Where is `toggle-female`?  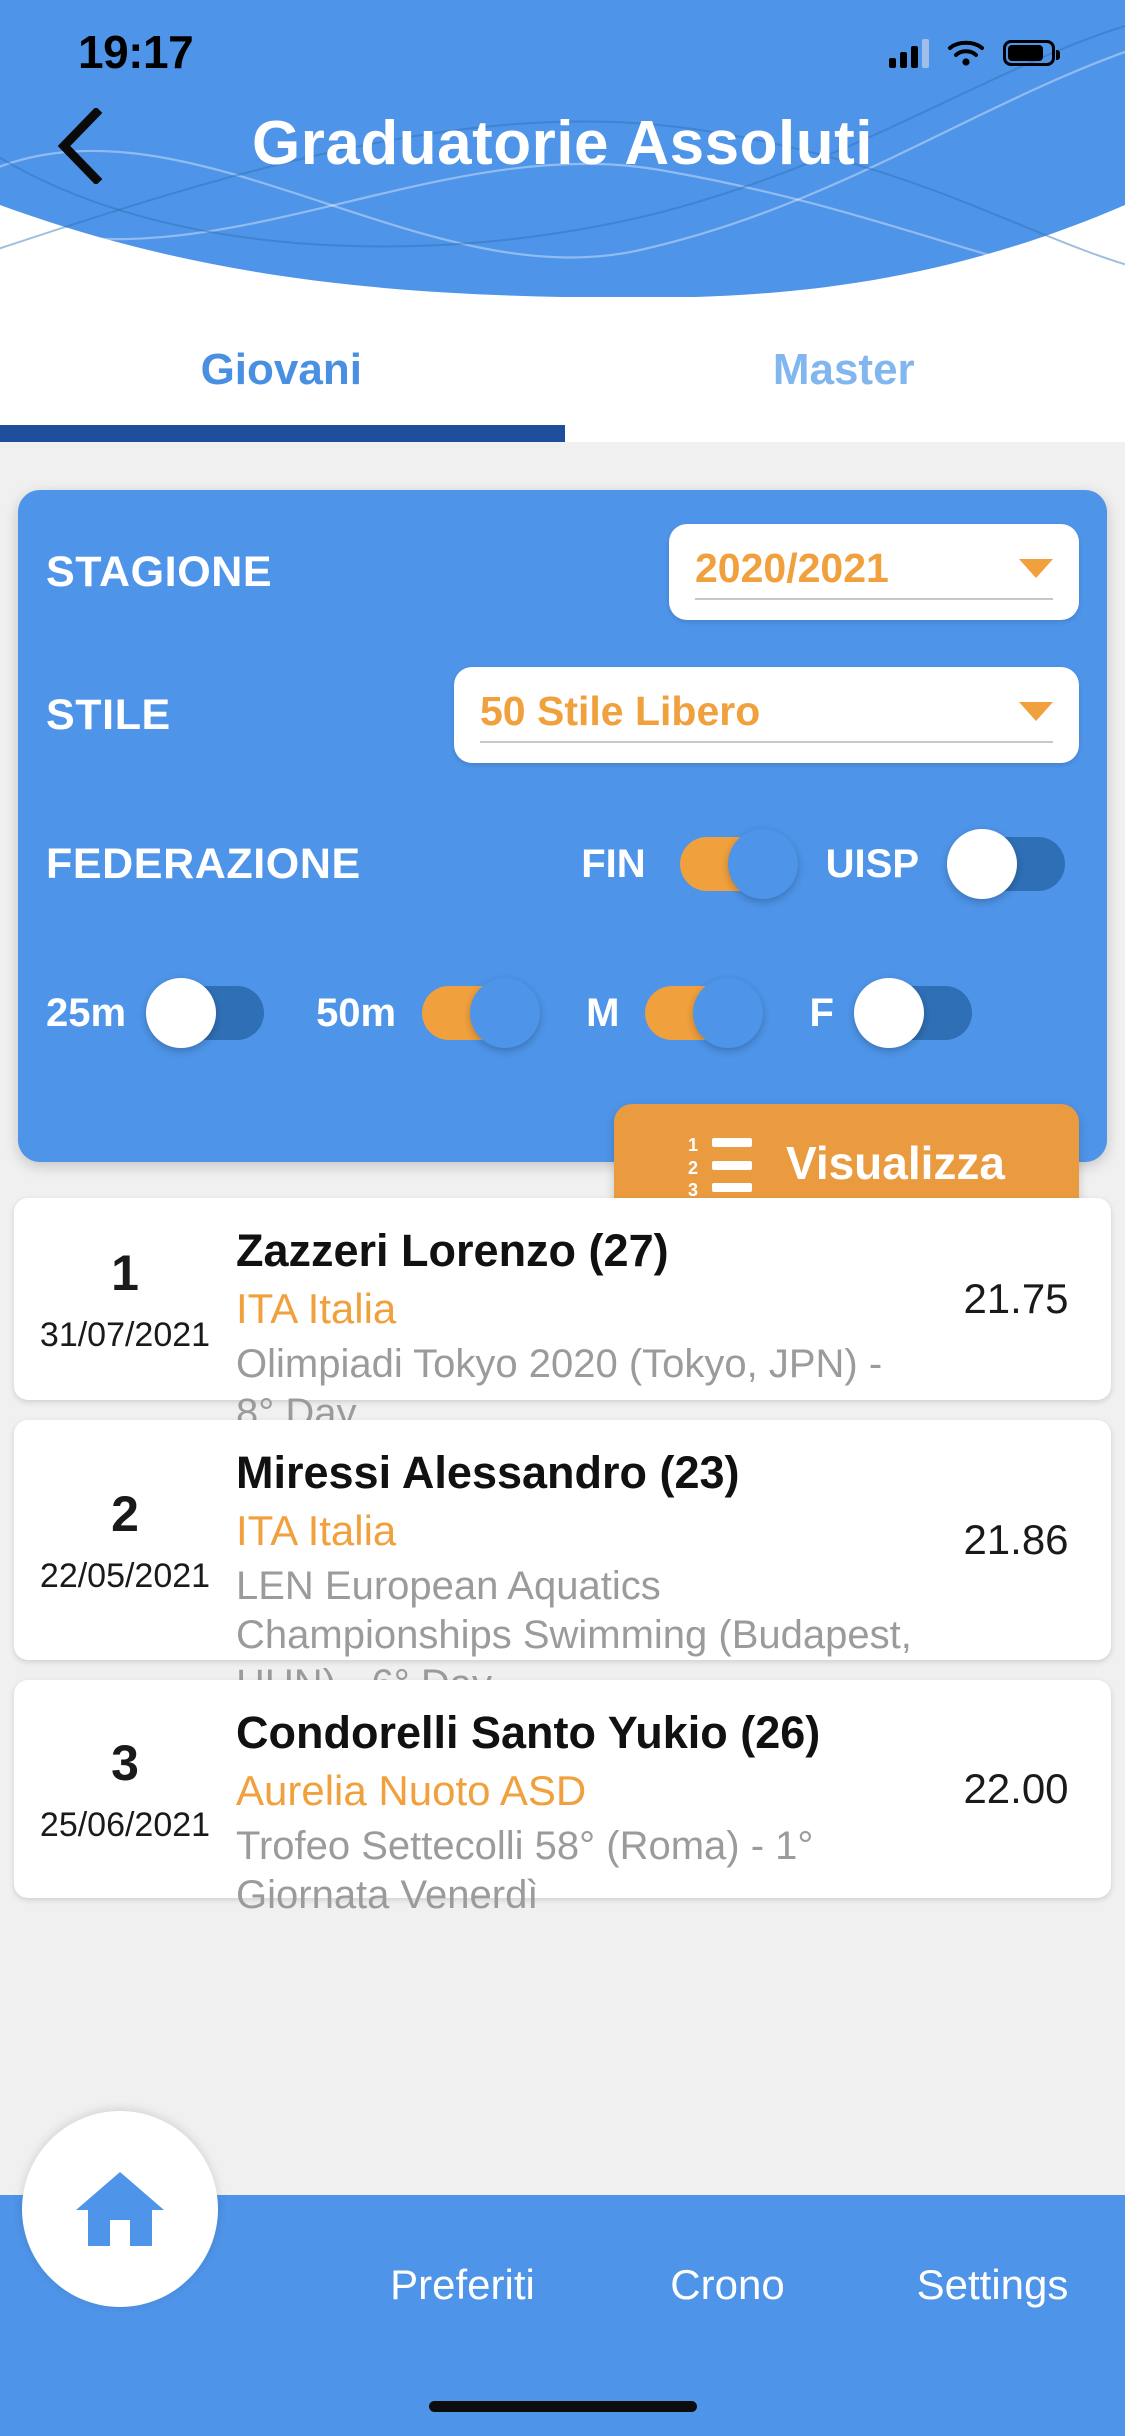 toggle-female is located at coordinates (912, 1013).